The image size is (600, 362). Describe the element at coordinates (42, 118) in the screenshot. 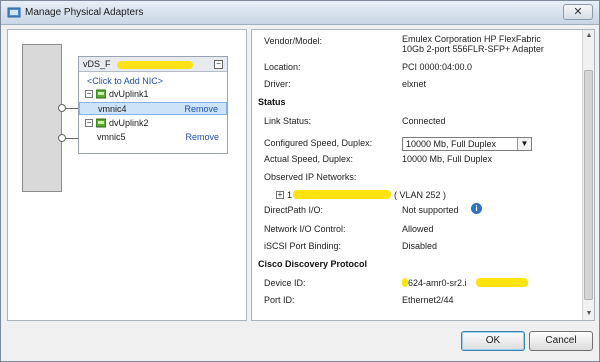

I see `host-block` at that location.